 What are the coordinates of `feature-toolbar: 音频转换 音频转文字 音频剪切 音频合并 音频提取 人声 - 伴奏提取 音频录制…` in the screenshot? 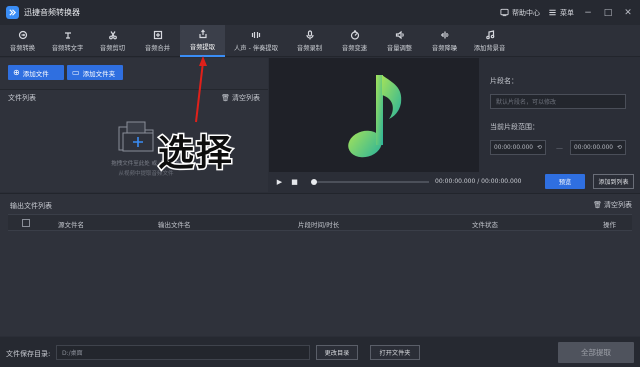 It's located at (320, 41).